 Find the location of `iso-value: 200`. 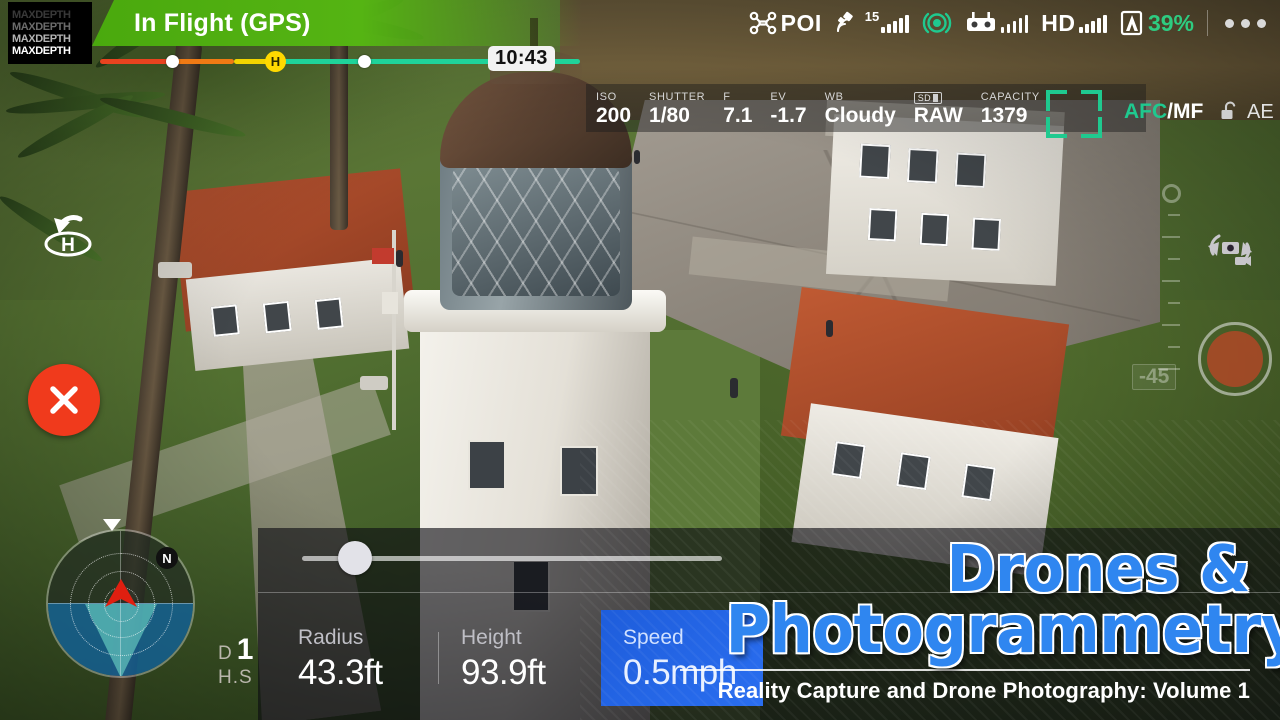

iso-value: 200 is located at coordinates (614, 115).